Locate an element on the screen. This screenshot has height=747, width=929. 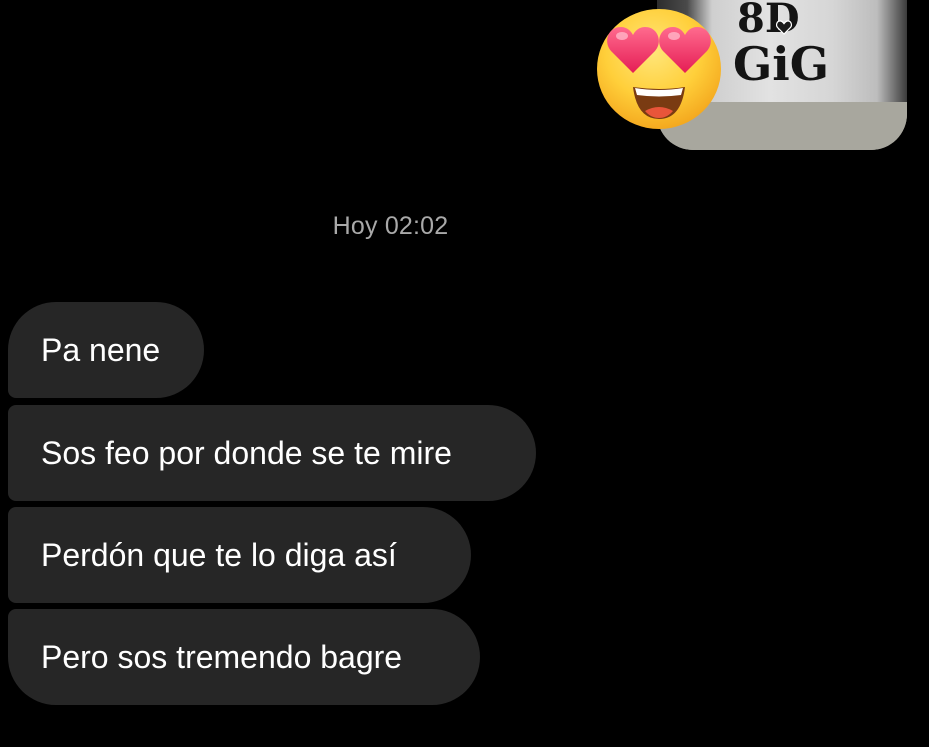
heart-icon is located at coordinates (784, 27).